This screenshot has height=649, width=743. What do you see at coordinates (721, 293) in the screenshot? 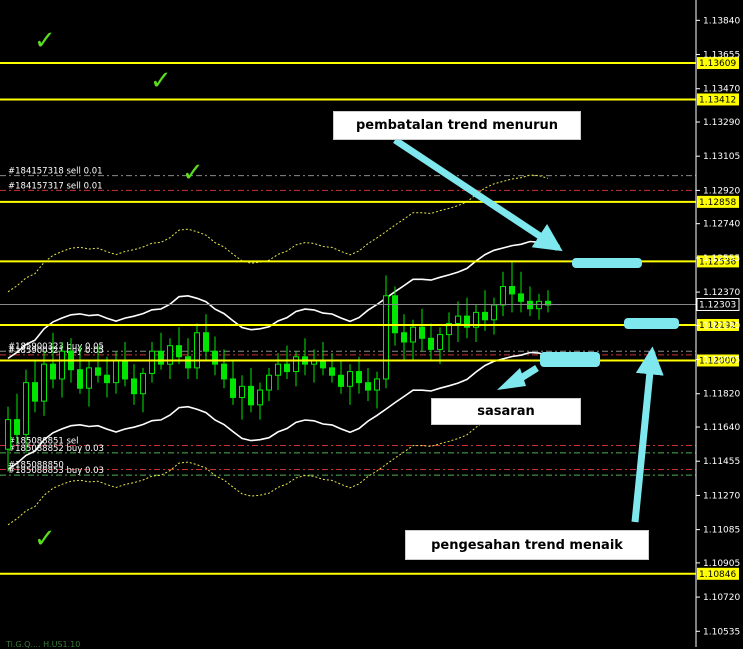
I see `axis-tick-label: 1.12370` at bounding box center [721, 293].